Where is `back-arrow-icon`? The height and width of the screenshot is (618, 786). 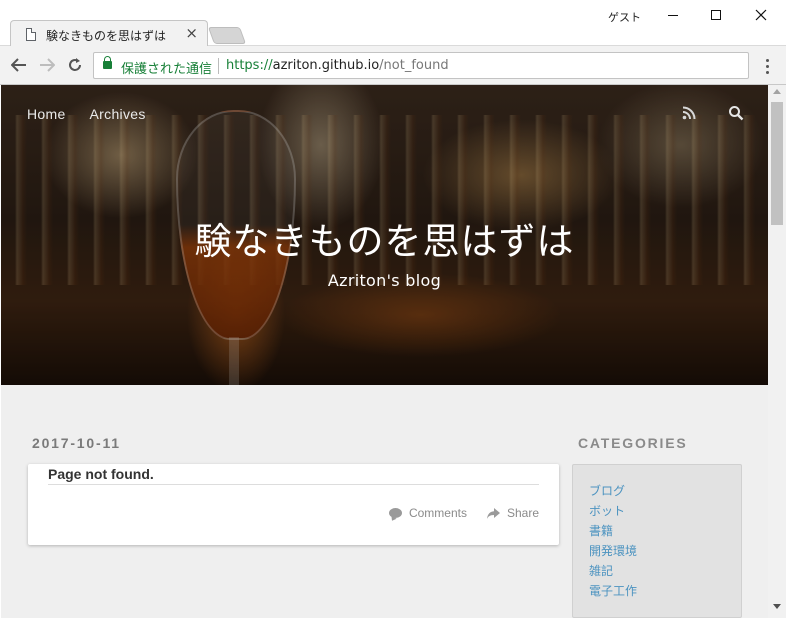 back-arrow-icon is located at coordinates (18, 65).